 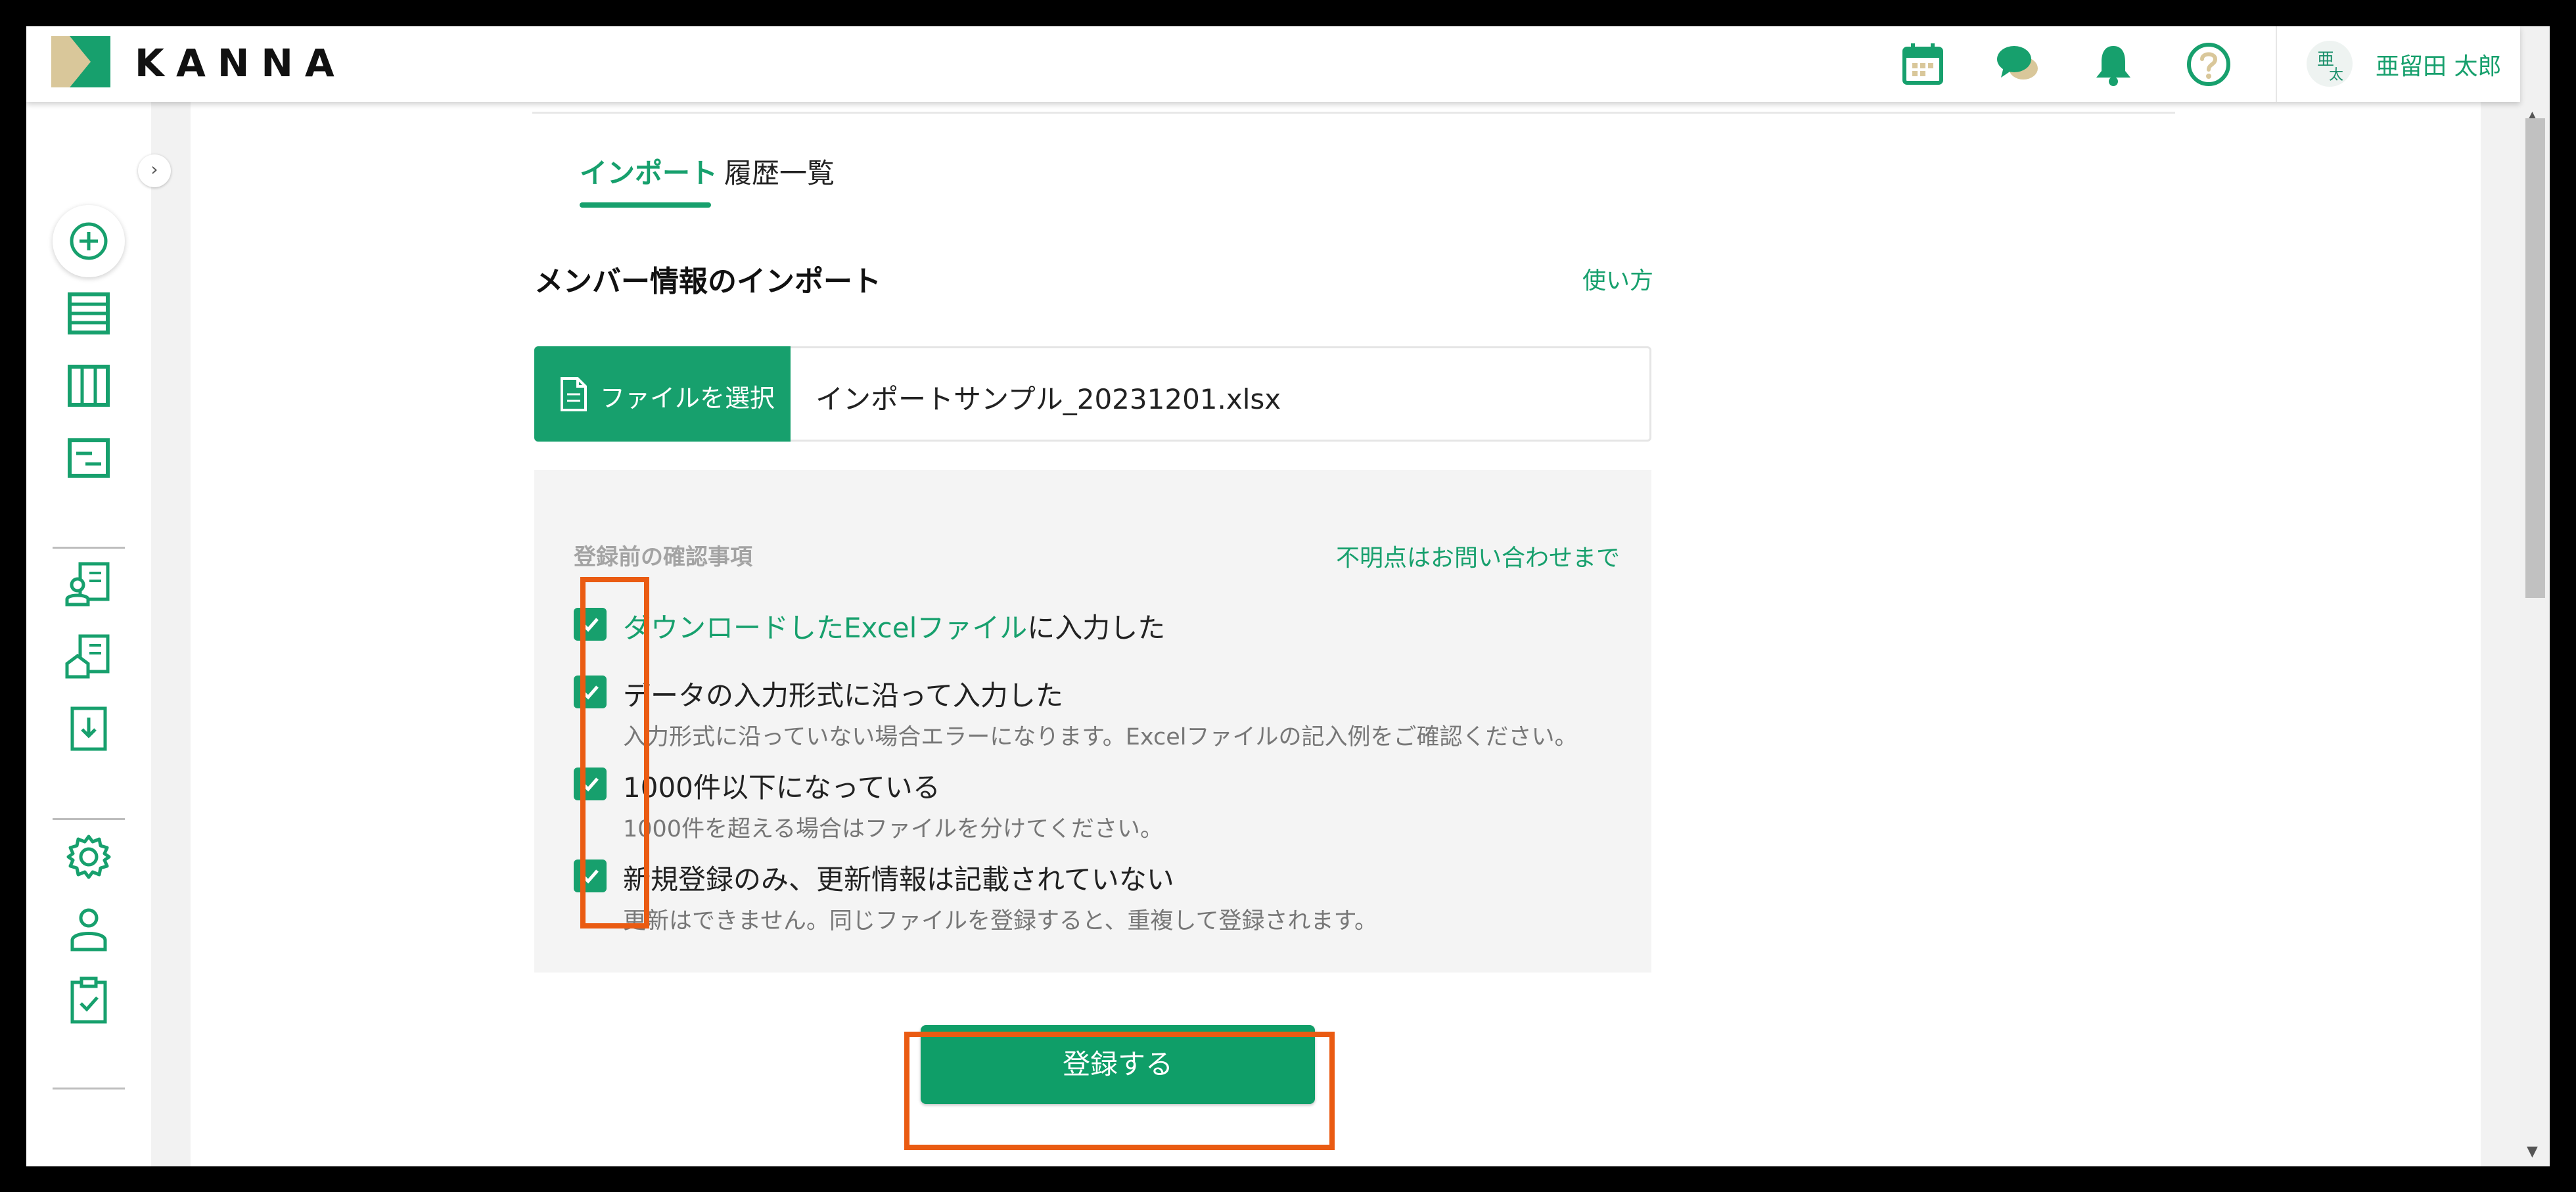 I want to click on kanna-logo, so click(x=81, y=61).